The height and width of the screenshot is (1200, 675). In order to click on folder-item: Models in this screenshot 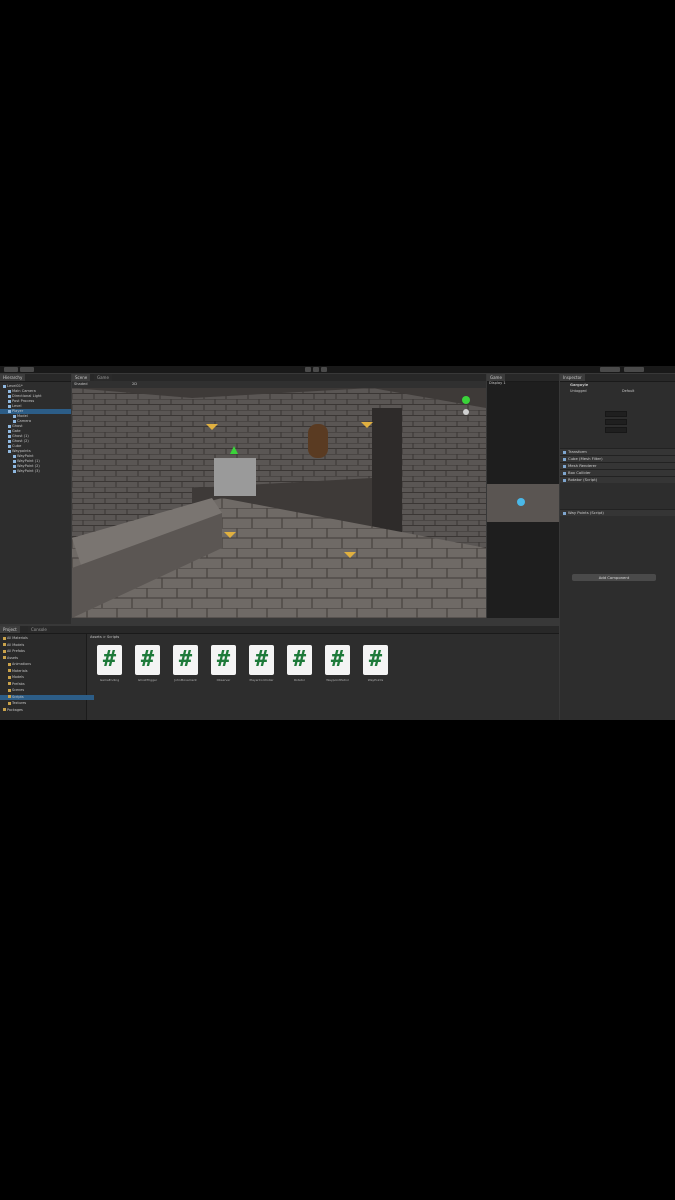, I will do `click(47, 677)`.